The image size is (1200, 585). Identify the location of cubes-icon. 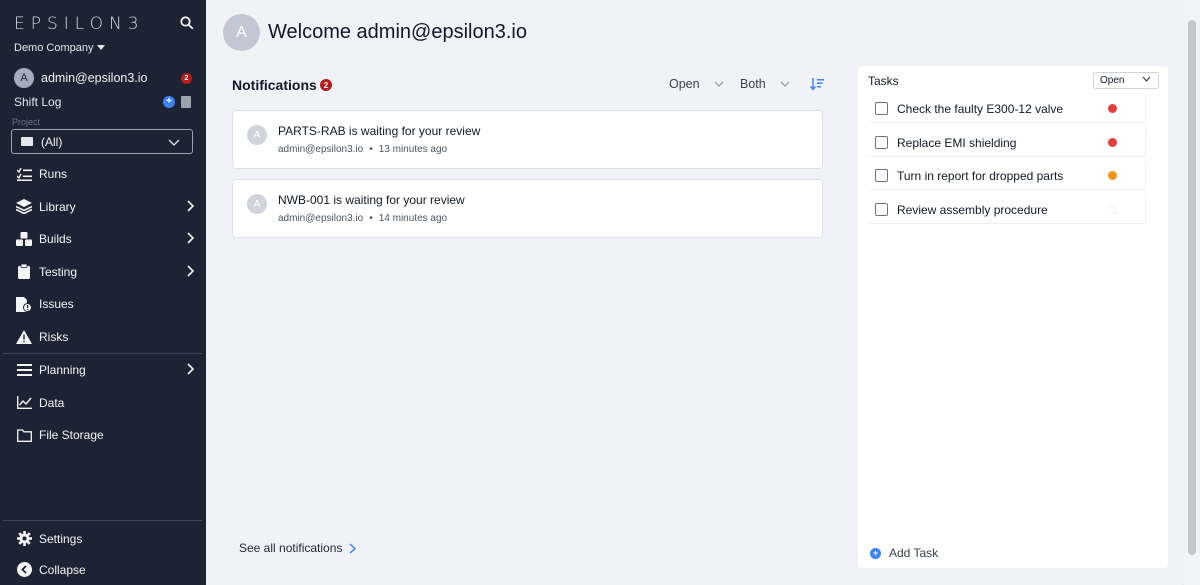
(24, 239).